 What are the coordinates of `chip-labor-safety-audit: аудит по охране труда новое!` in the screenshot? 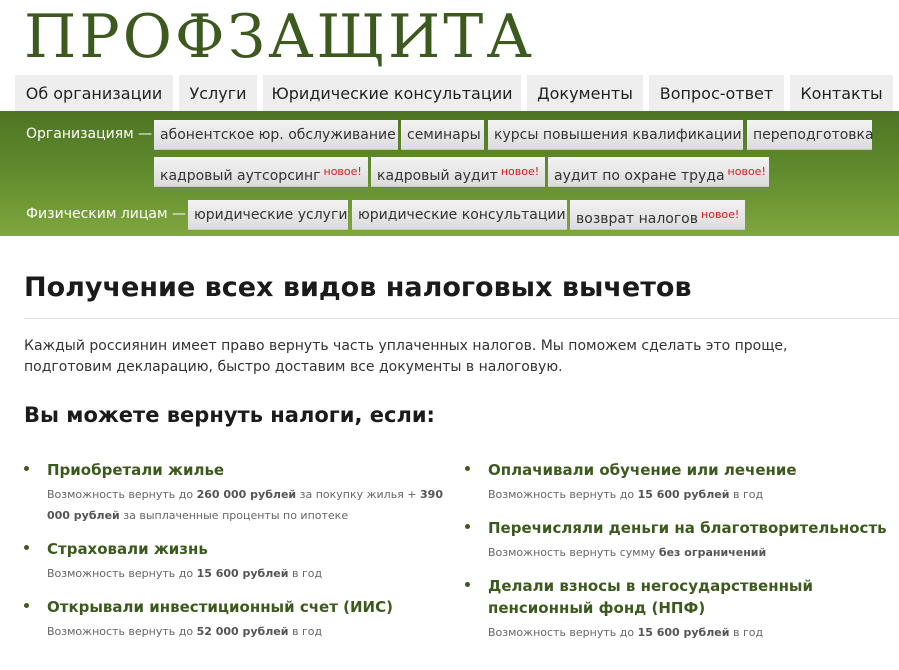 It's located at (658, 172).